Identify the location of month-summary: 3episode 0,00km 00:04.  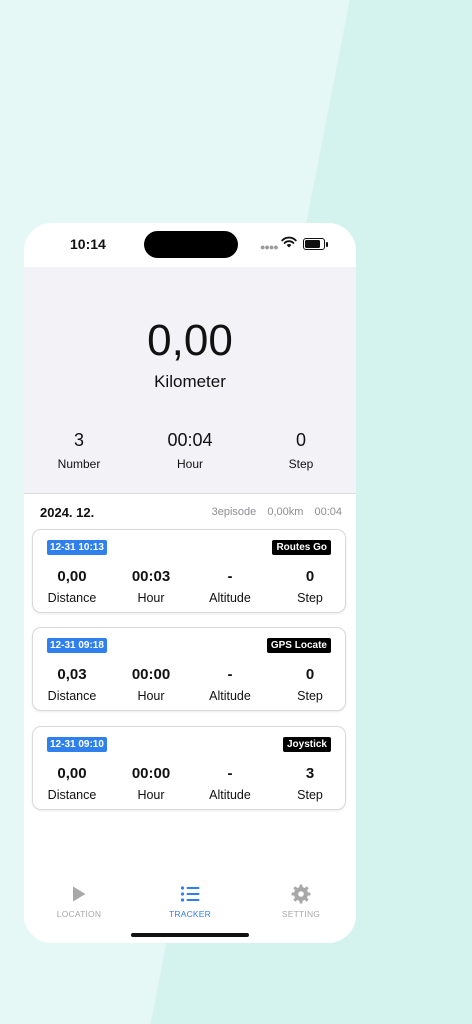
(273, 512).